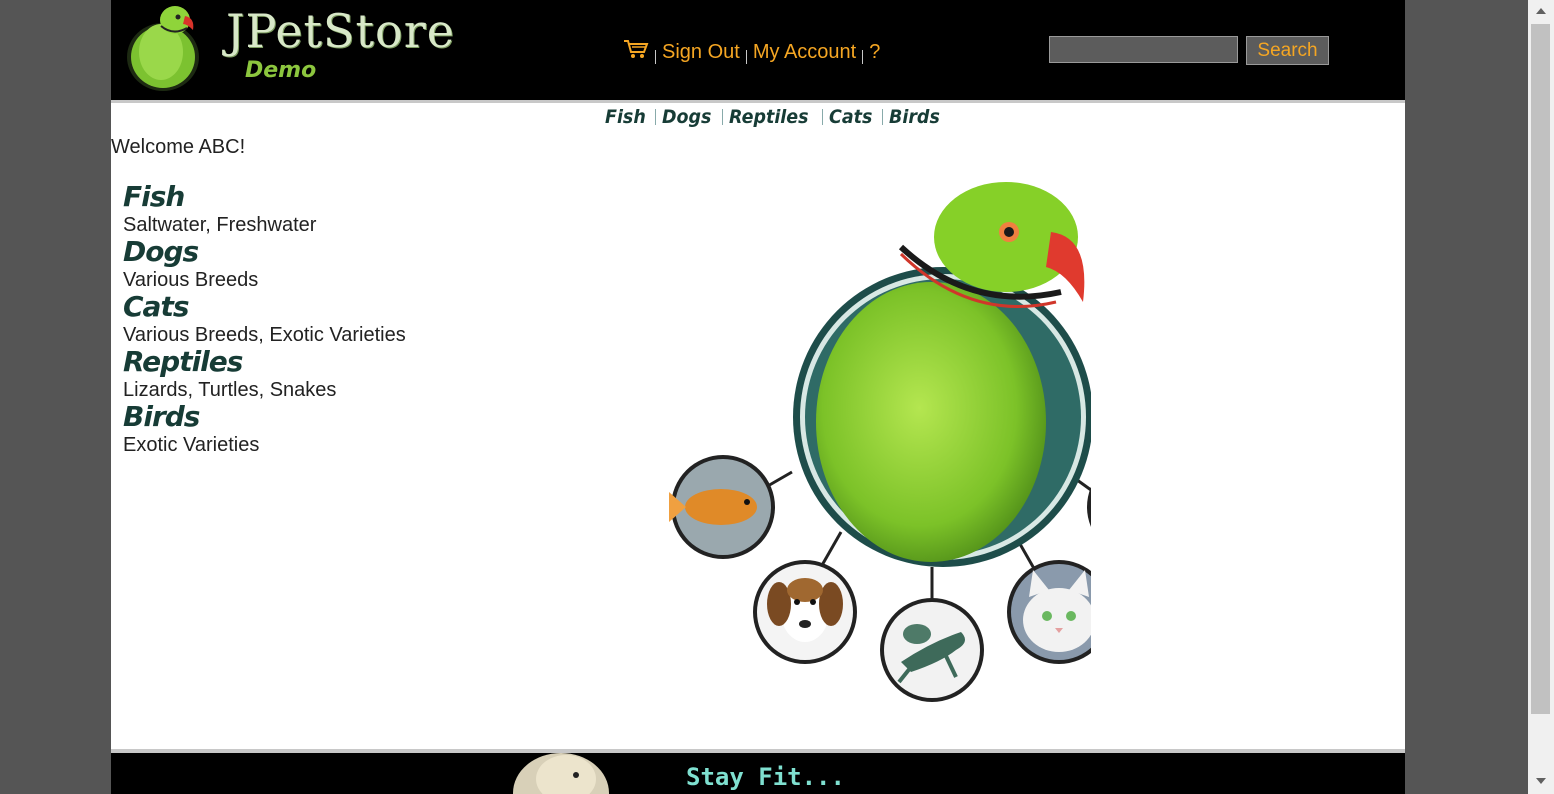 This screenshot has width=1554, height=794. Describe the element at coordinates (163, 48) in the screenshot. I see `parrot-logo-icon` at that location.